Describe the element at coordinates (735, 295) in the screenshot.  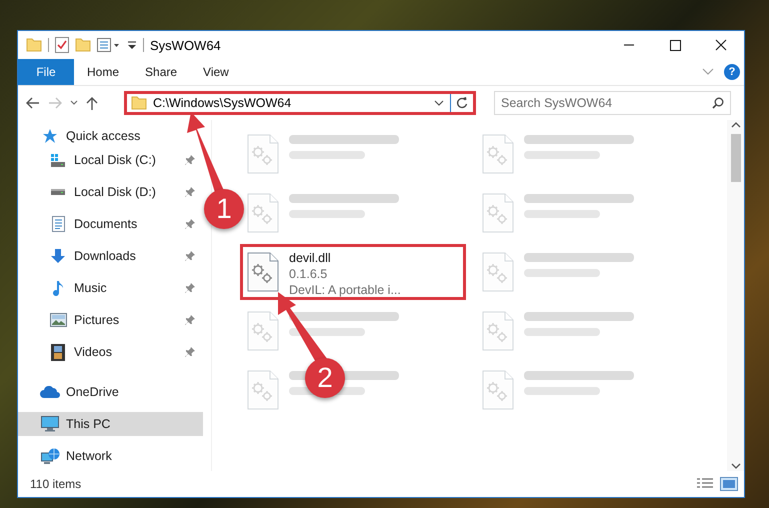
I see `scrollbar` at that location.